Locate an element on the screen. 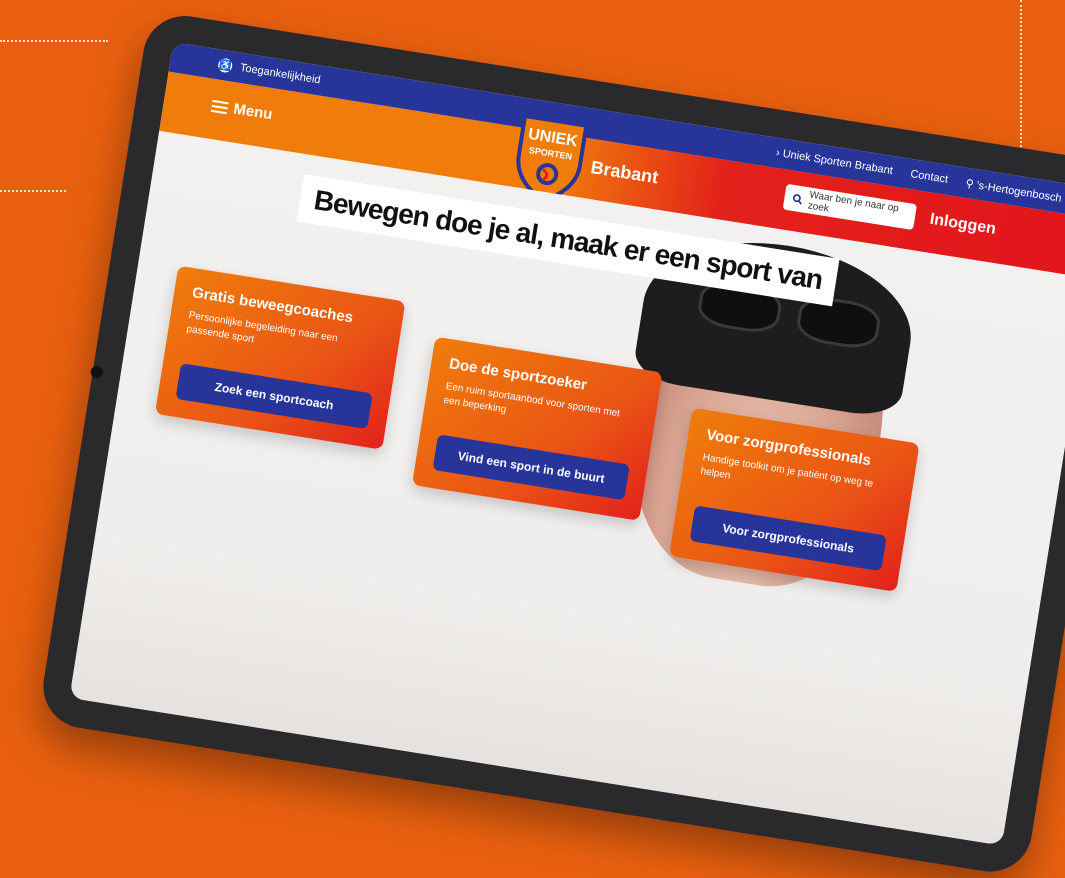 This screenshot has width=1065, height=878. accessibility-icon: ♿ is located at coordinates (225, 65).